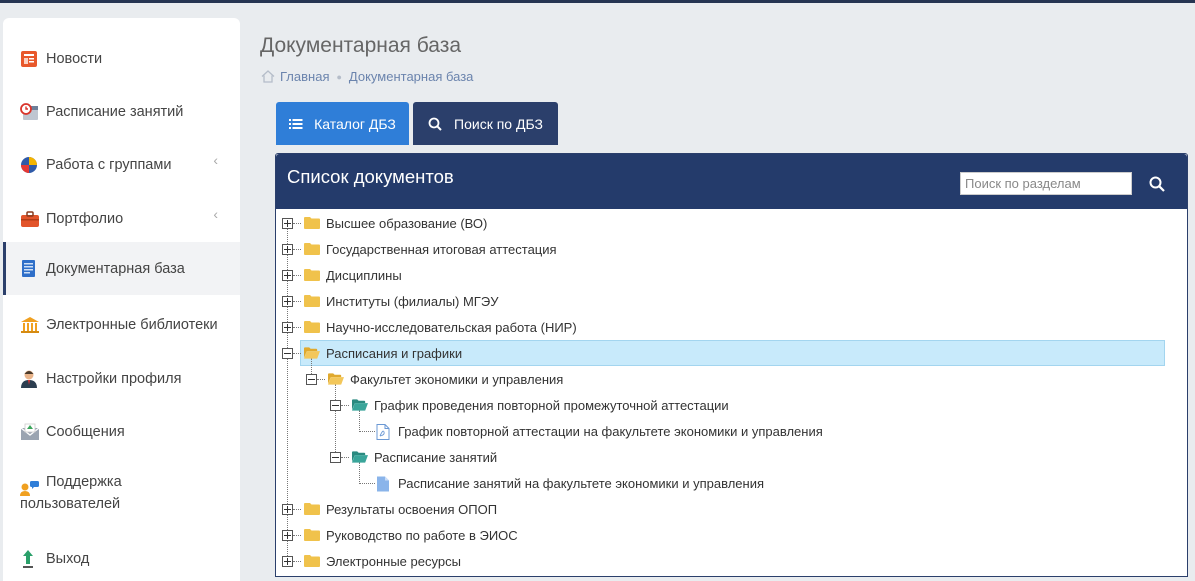  What do you see at coordinates (33, 559) in the screenshot?
I see `logout-icon` at bounding box center [33, 559].